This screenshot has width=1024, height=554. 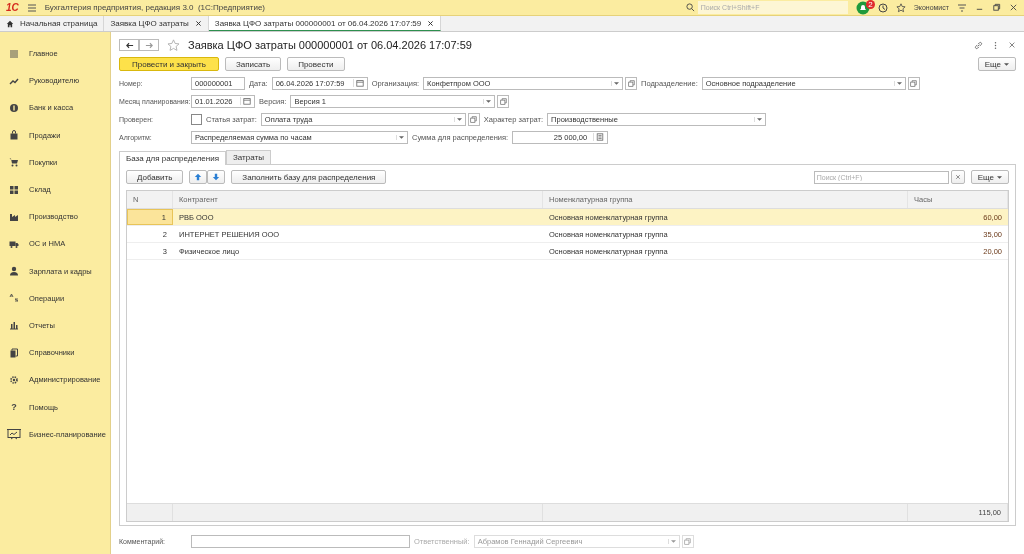 What do you see at coordinates (14, 135) in the screenshot?
I see `bag-icon` at bounding box center [14, 135].